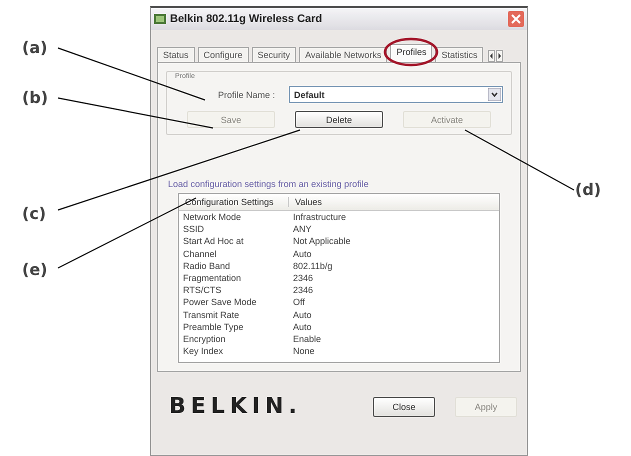 This screenshot has height=456, width=631. Describe the element at coordinates (459, 54) in the screenshot. I see `tab: Statistics` at that location.